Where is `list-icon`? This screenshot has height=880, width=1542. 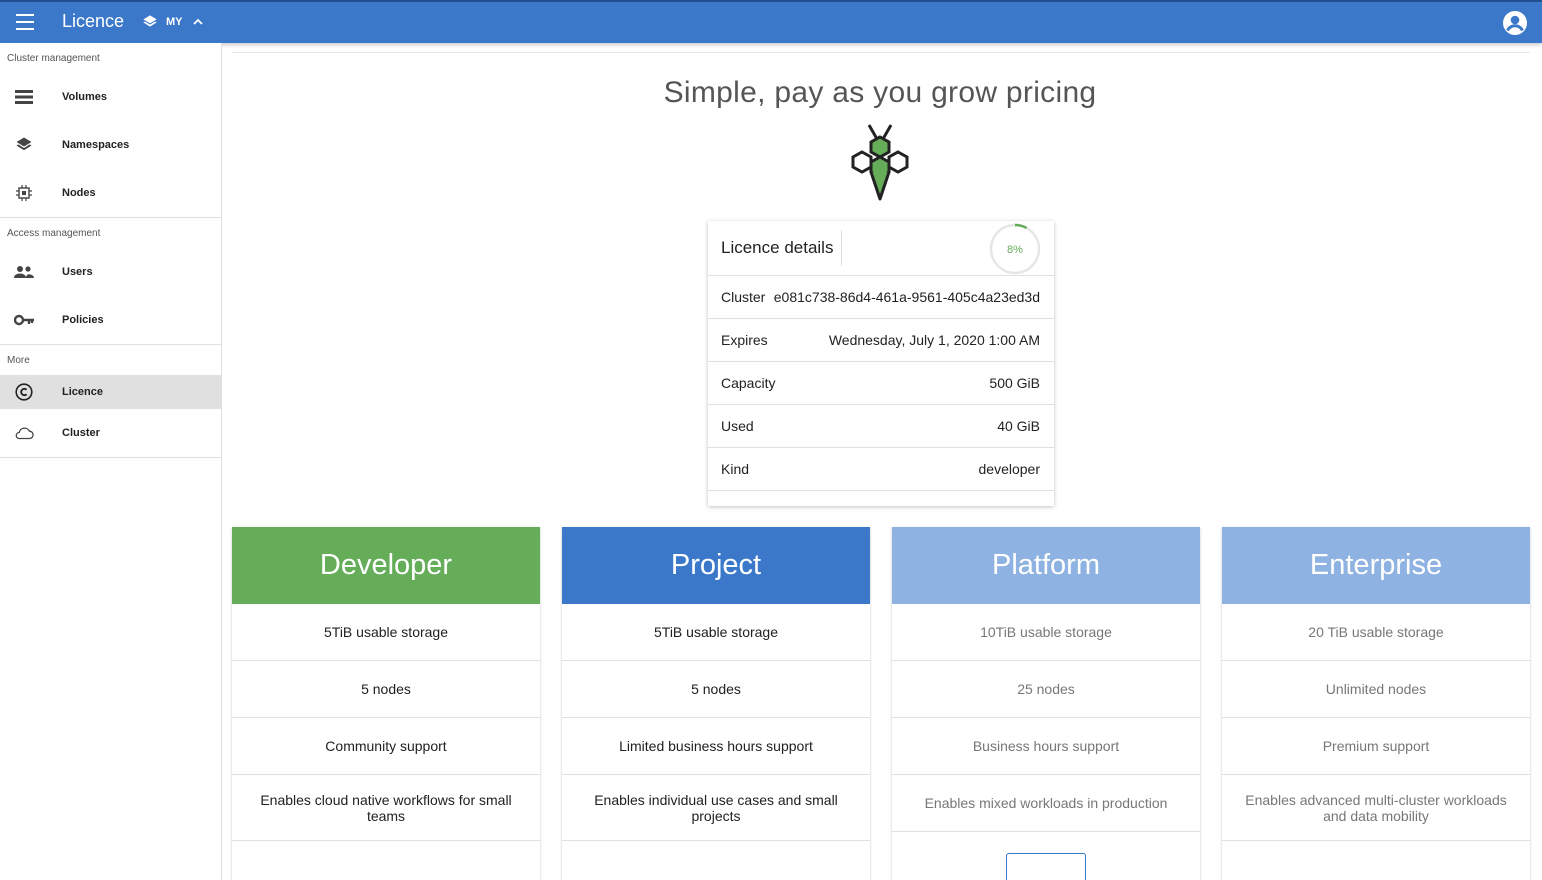
list-icon is located at coordinates (24, 97).